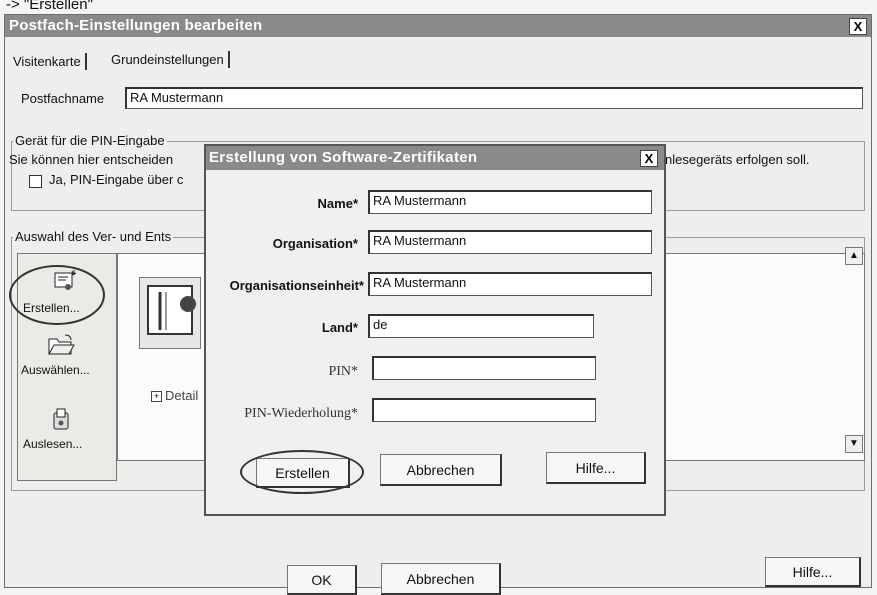  I want to click on country-field: de, so click(481, 326).